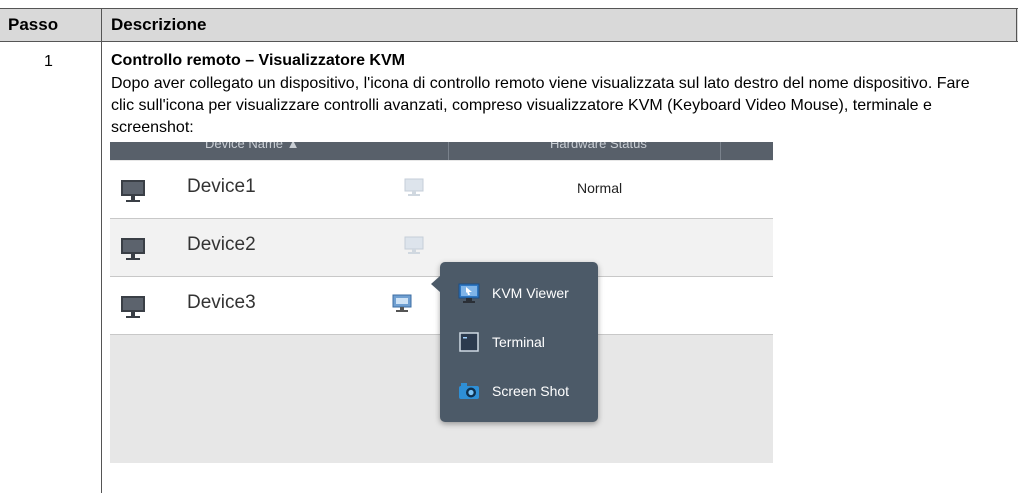  I want to click on device-table-header: Device Name ▲ Hardware Status, so click(441, 151).